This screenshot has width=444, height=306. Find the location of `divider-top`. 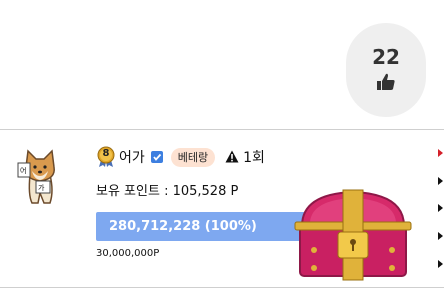

divider-top is located at coordinates (222, 129).